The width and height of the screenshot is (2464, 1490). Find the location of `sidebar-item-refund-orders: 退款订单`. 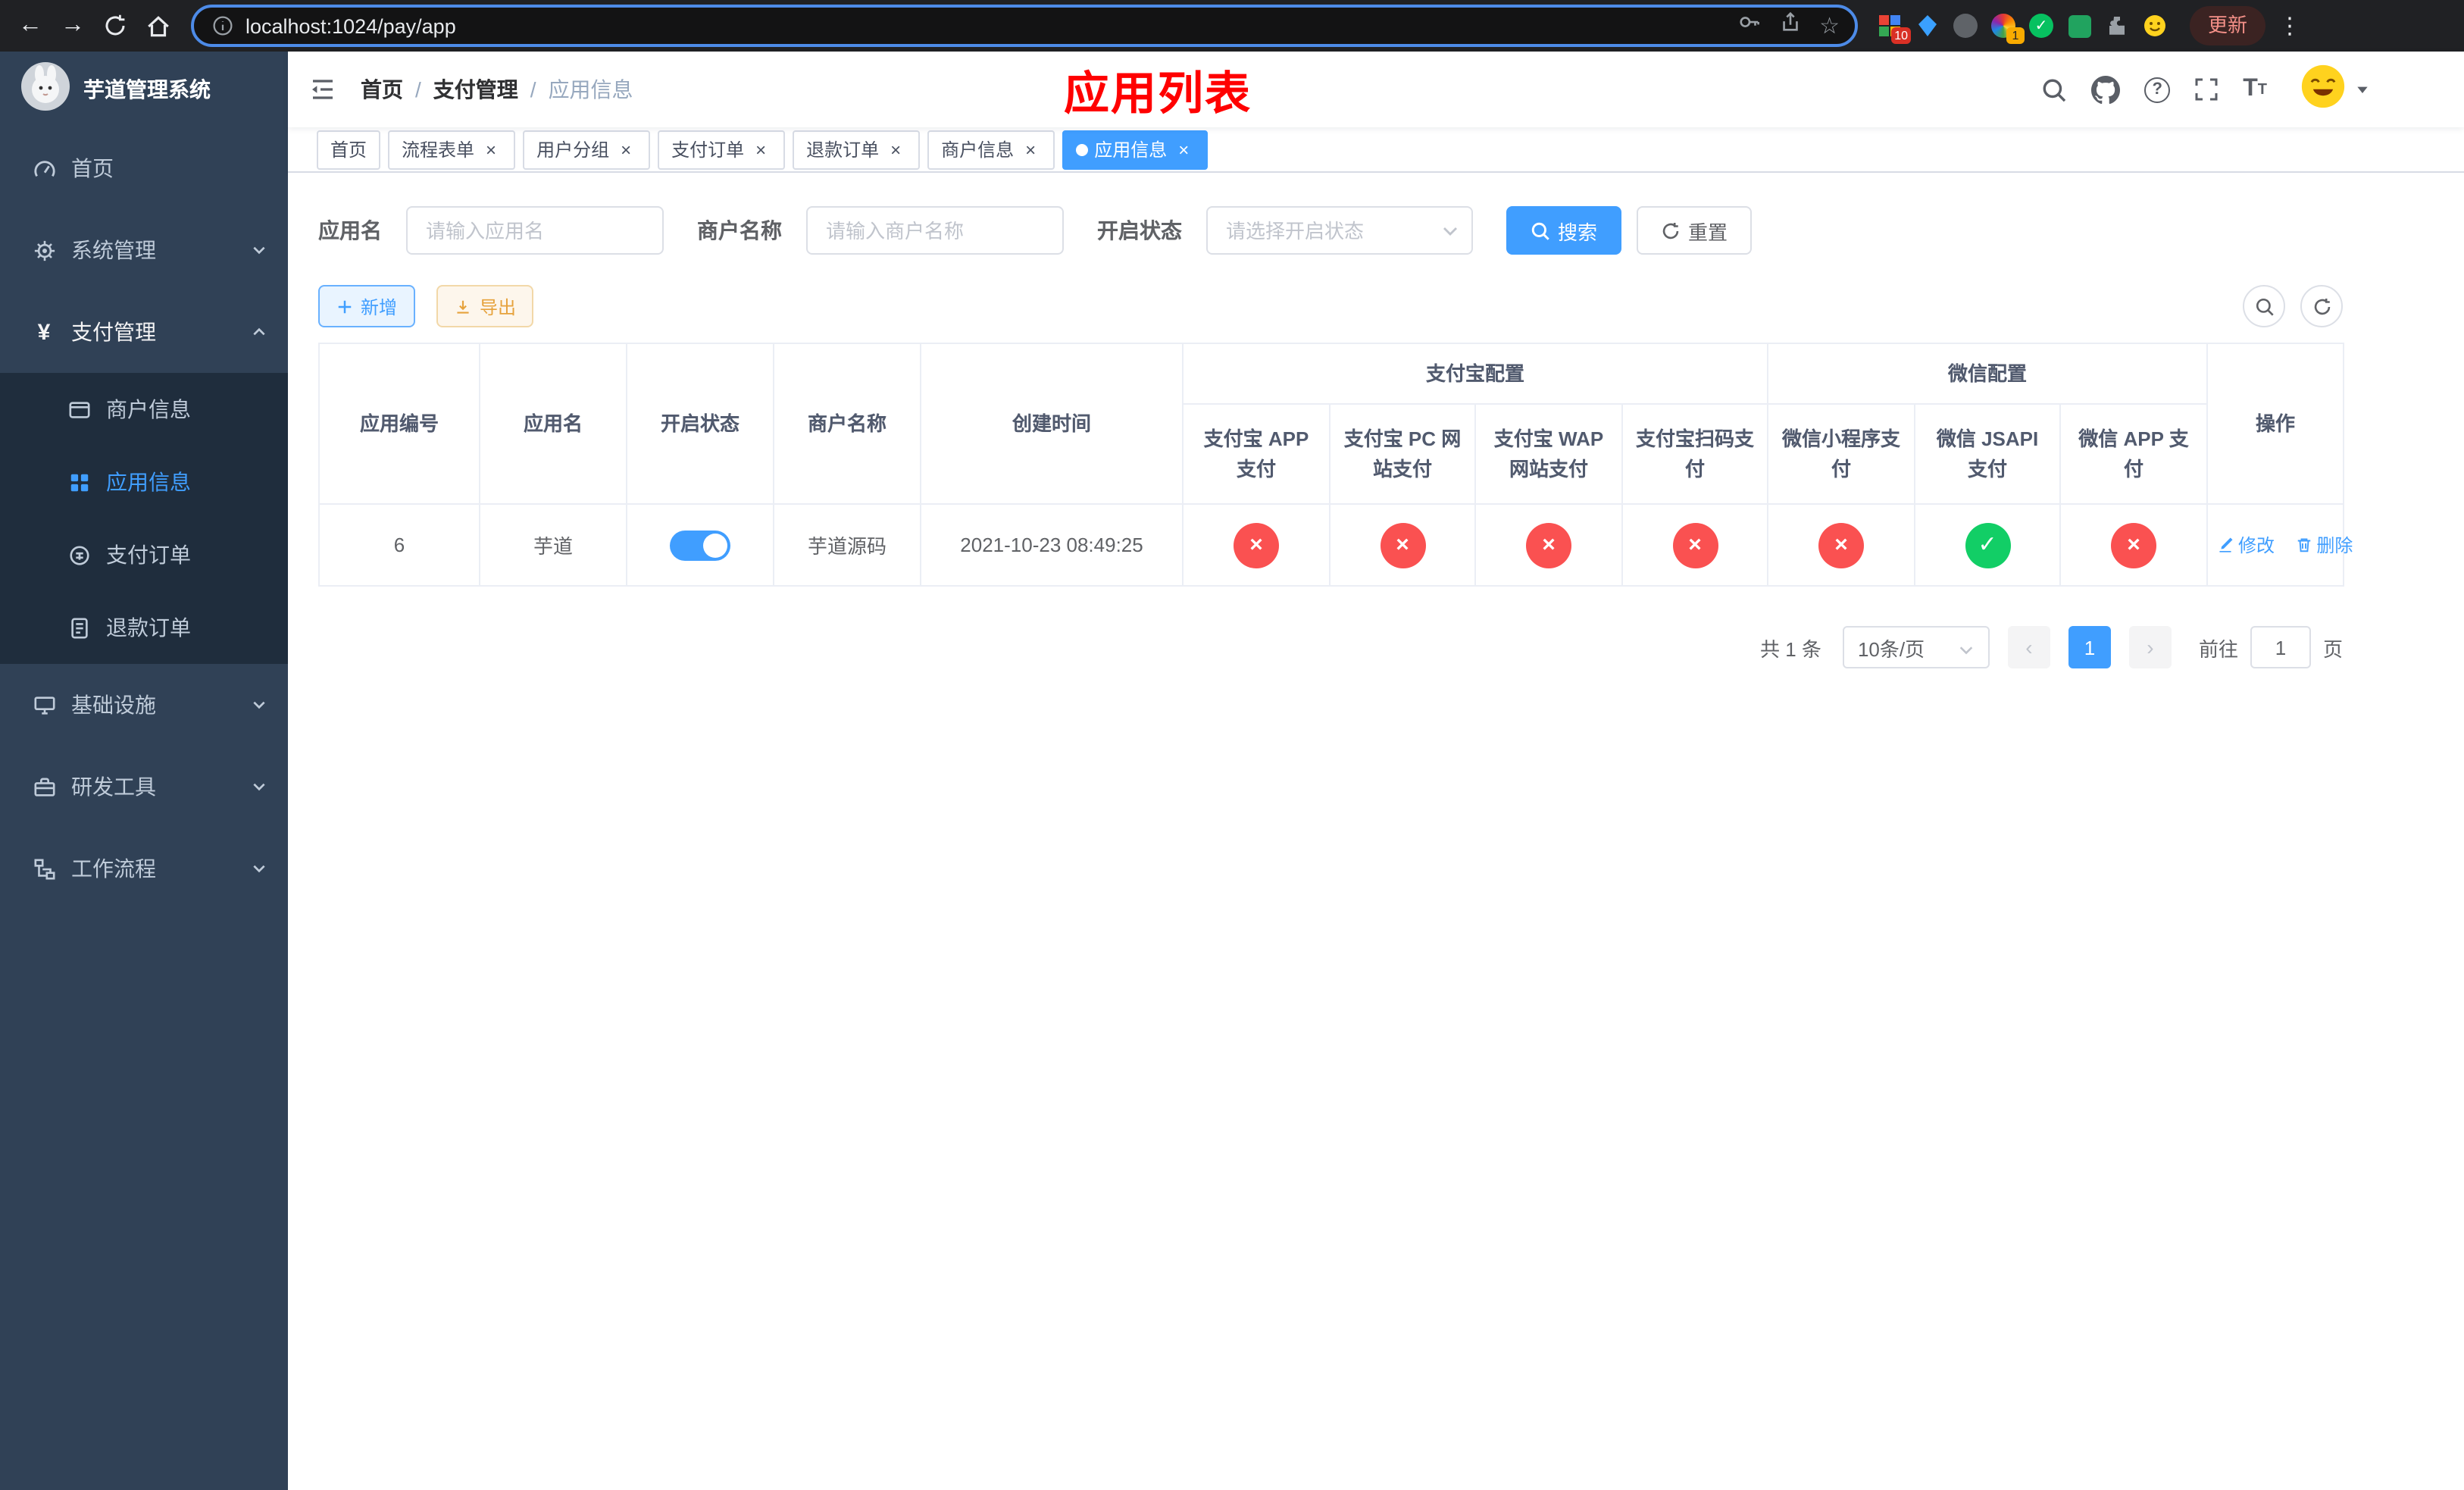

sidebar-item-refund-orders: 退款订单 is located at coordinates (144, 627).